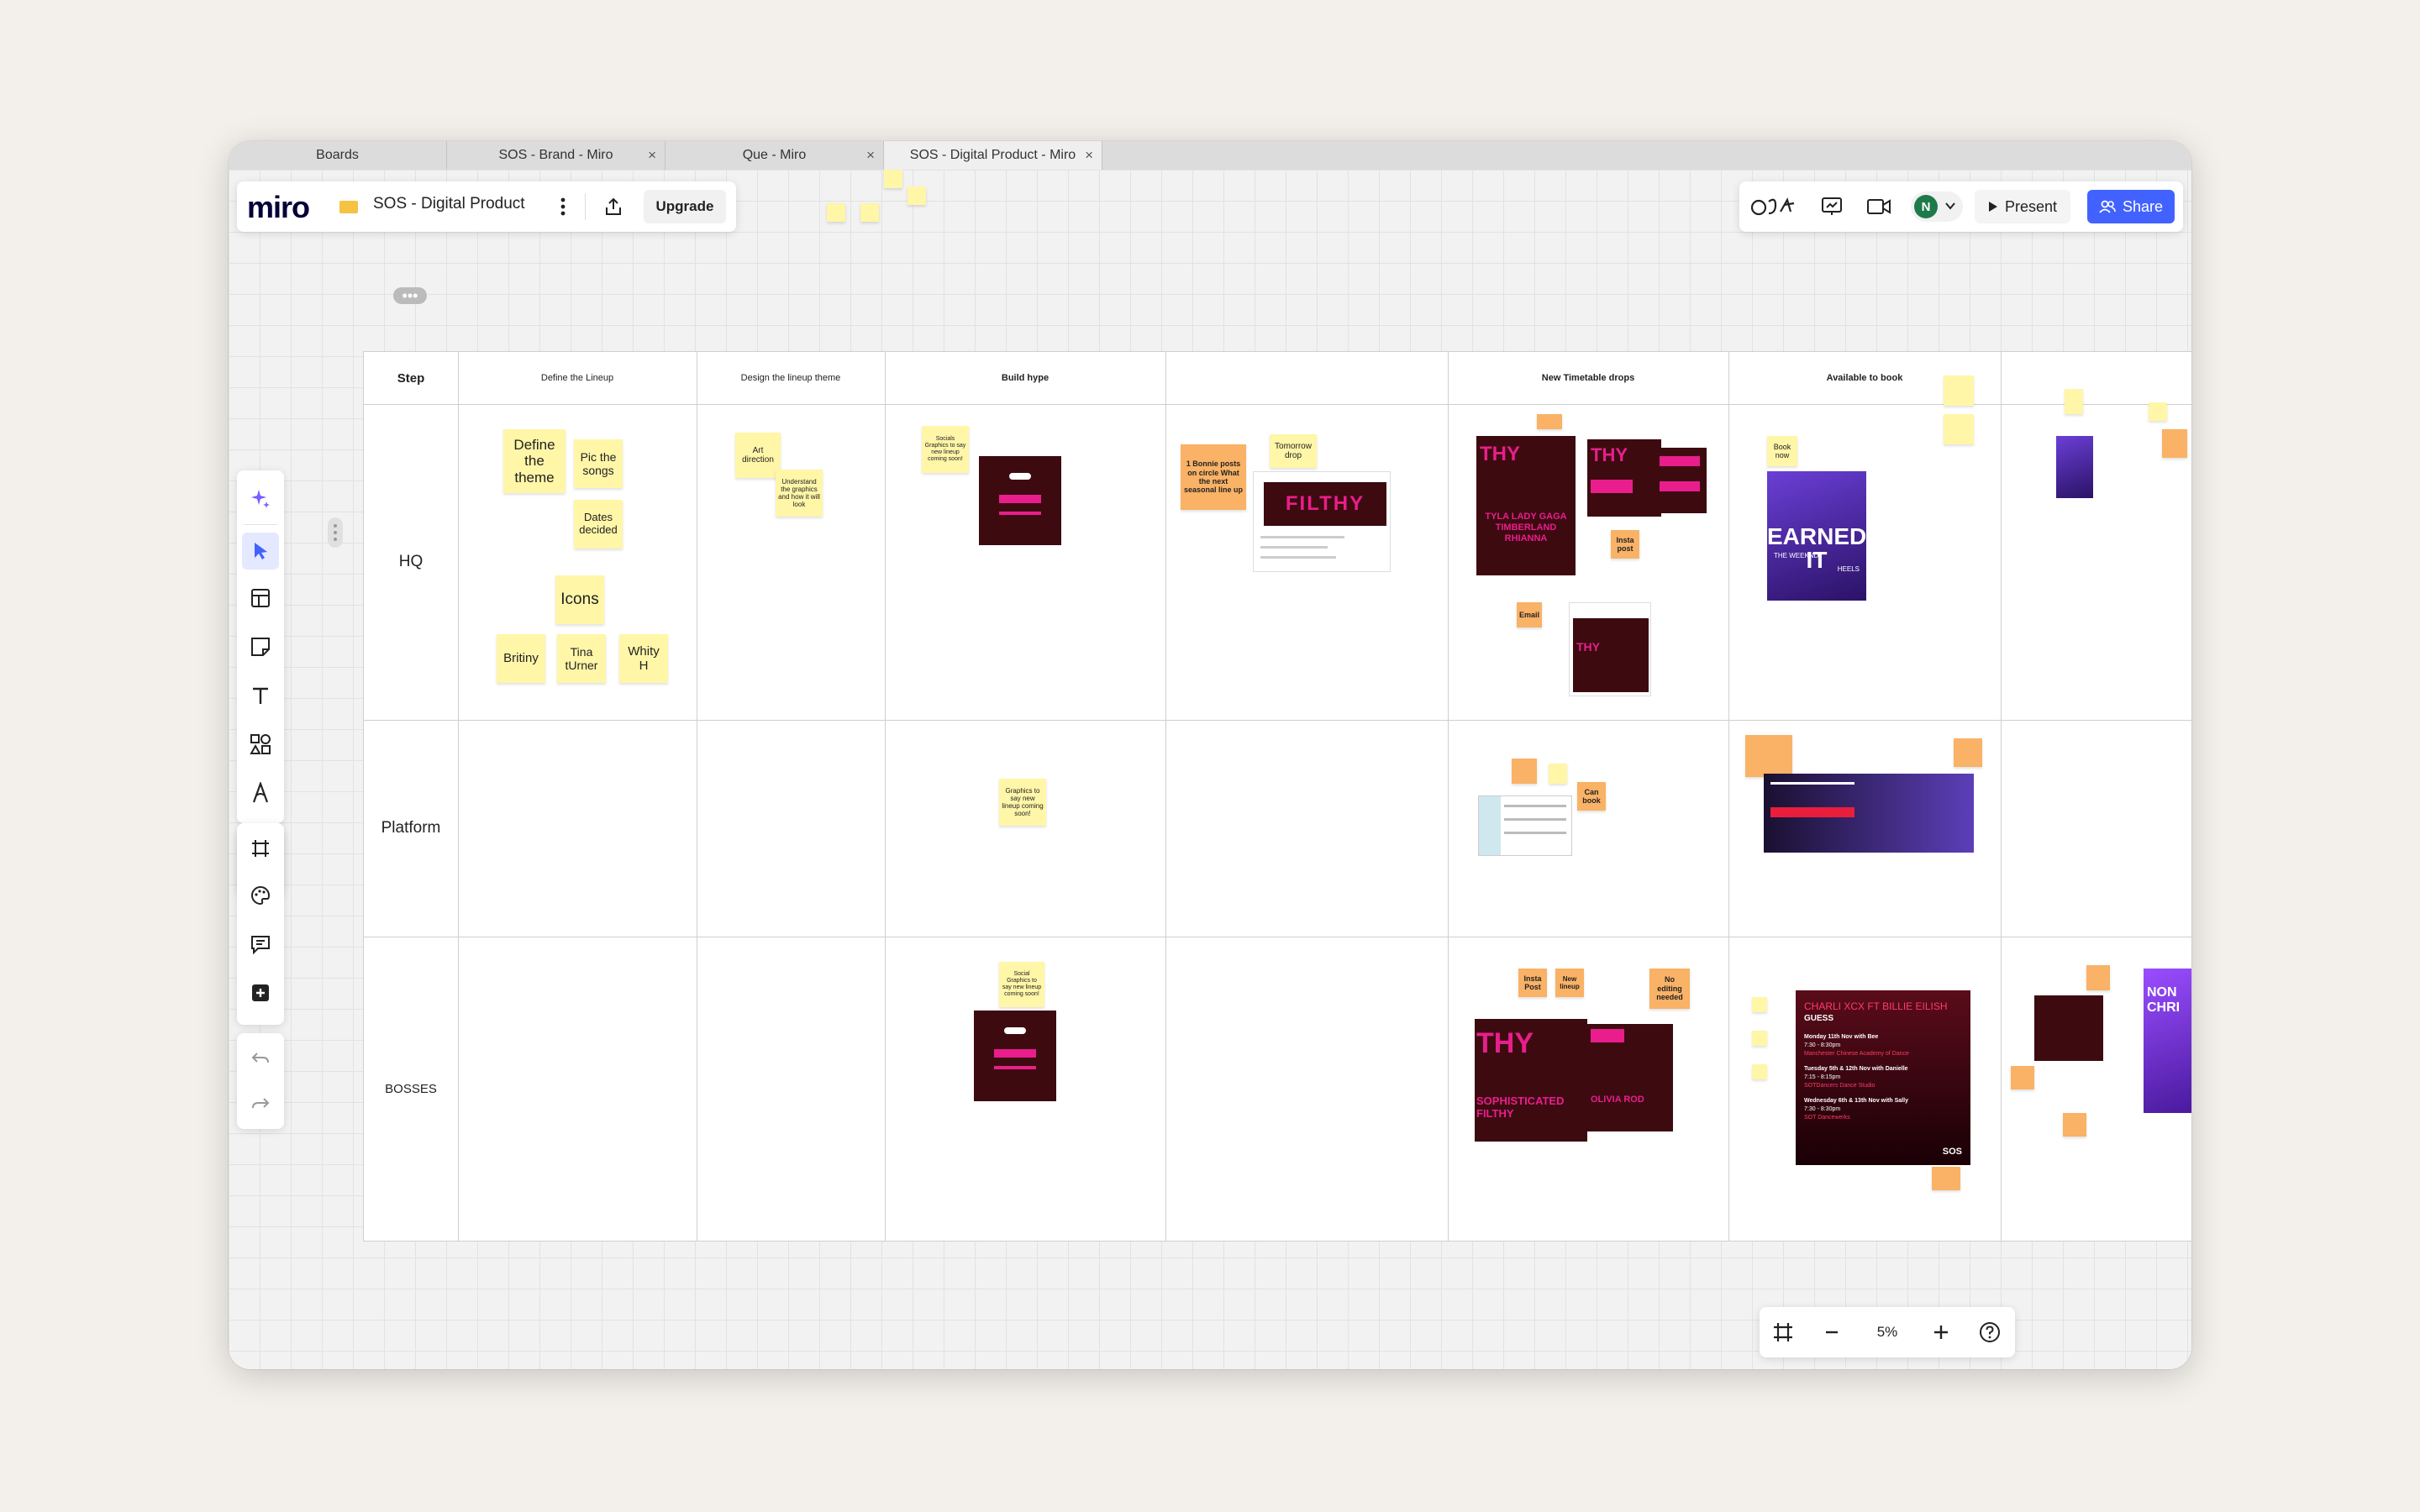 Image resolution: width=2420 pixels, height=1512 pixels. What do you see at coordinates (2074, 467) in the screenshot?
I see `dance-photo` at bounding box center [2074, 467].